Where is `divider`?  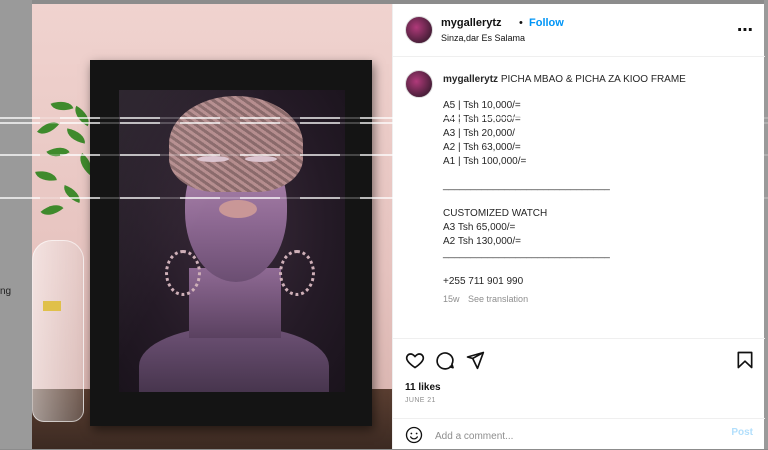
divider is located at coordinates (579, 338).